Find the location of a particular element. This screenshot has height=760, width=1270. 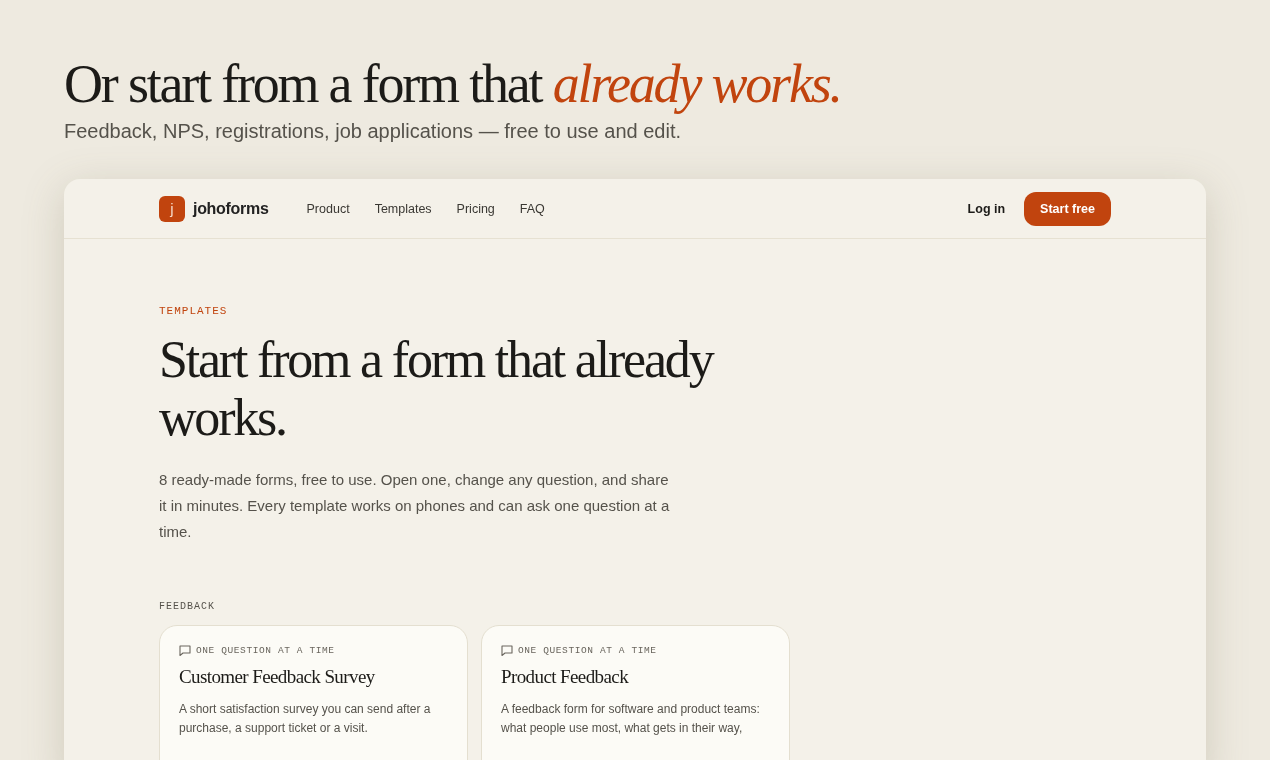

card-title: Customer Feedback Survey is located at coordinates (277, 677).